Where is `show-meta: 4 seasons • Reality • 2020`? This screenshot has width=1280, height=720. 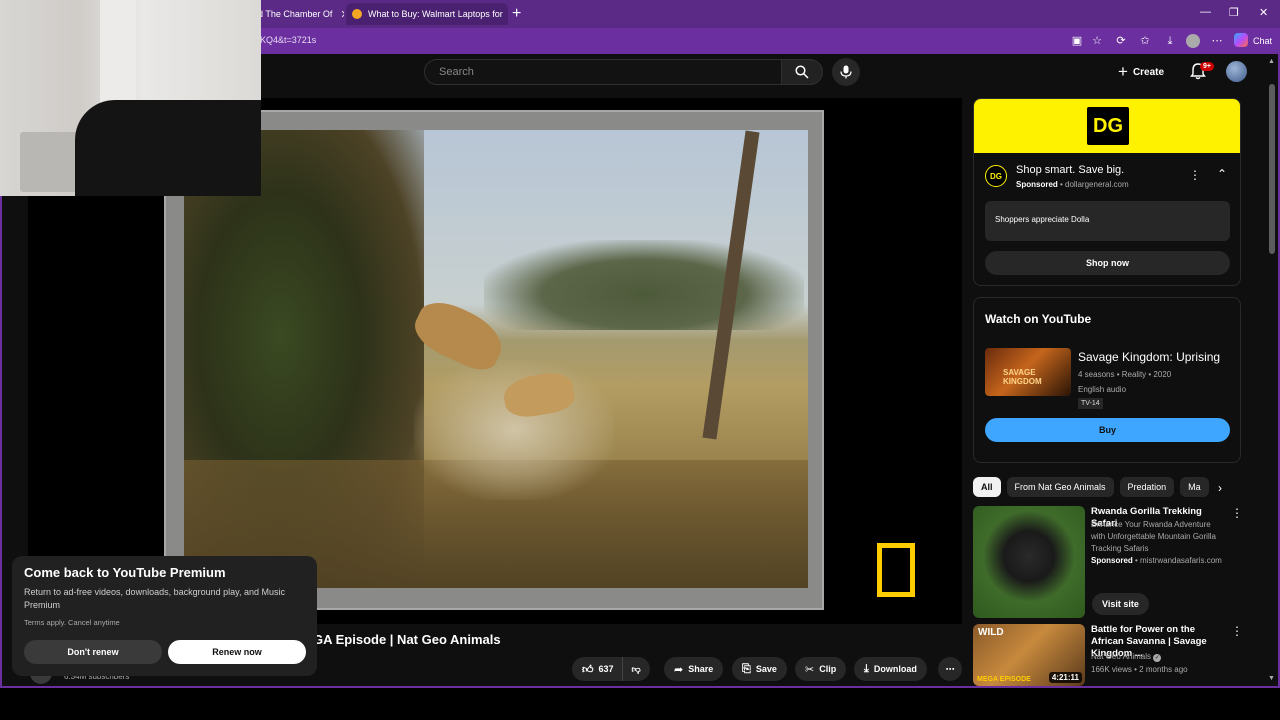
show-meta: 4 seasons • Reality • 2020 is located at coordinates (1125, 374).